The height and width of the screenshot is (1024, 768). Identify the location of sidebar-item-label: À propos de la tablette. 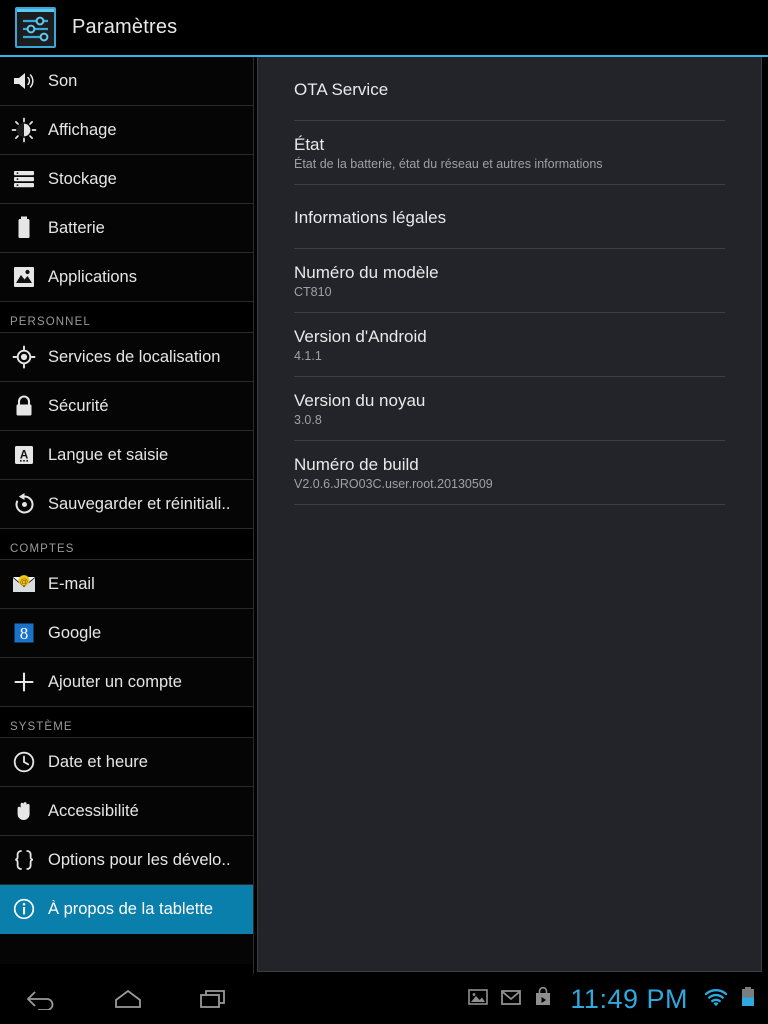
(131, 908).